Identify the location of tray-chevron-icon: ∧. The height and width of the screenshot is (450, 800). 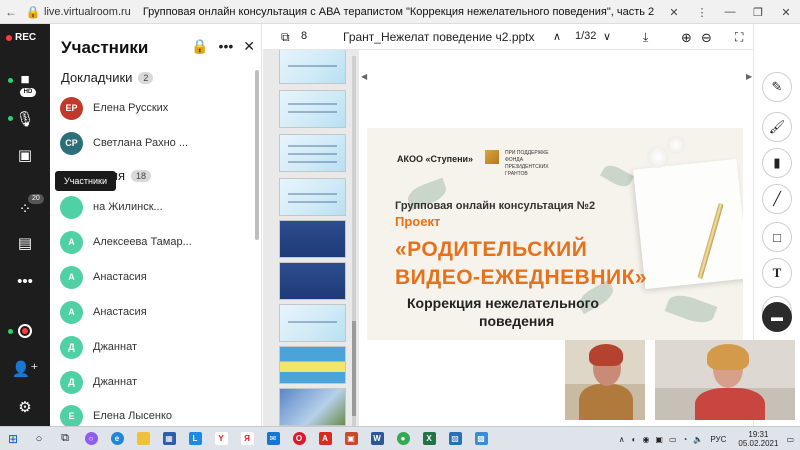
(622, 439).